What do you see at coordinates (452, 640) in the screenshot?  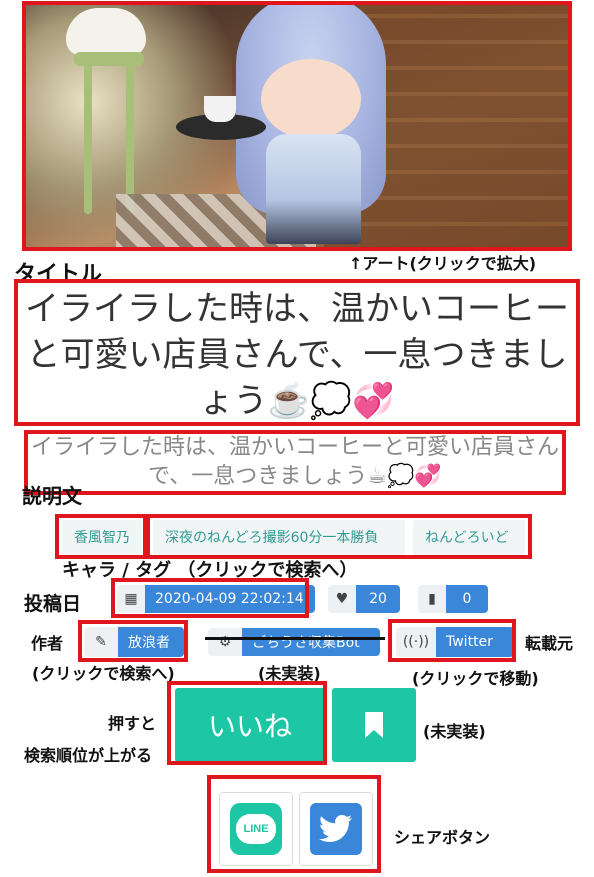 I see `source-highlight-box` at bounding box center [452, 640].